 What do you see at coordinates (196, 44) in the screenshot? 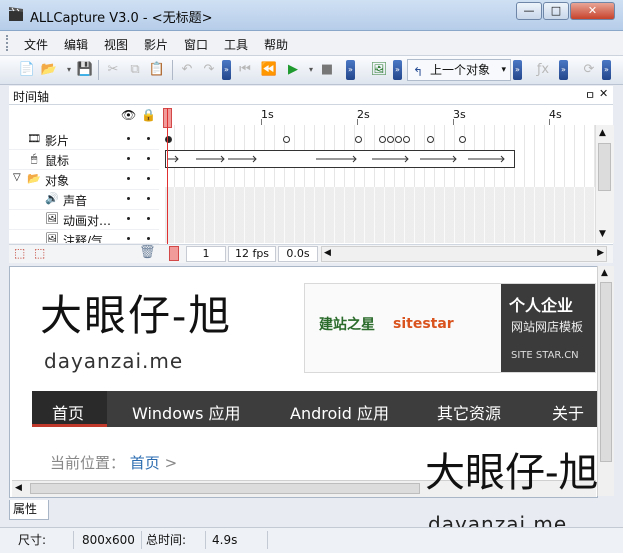
I see `menu-window: 窗口` at bounding box center [196, 44].